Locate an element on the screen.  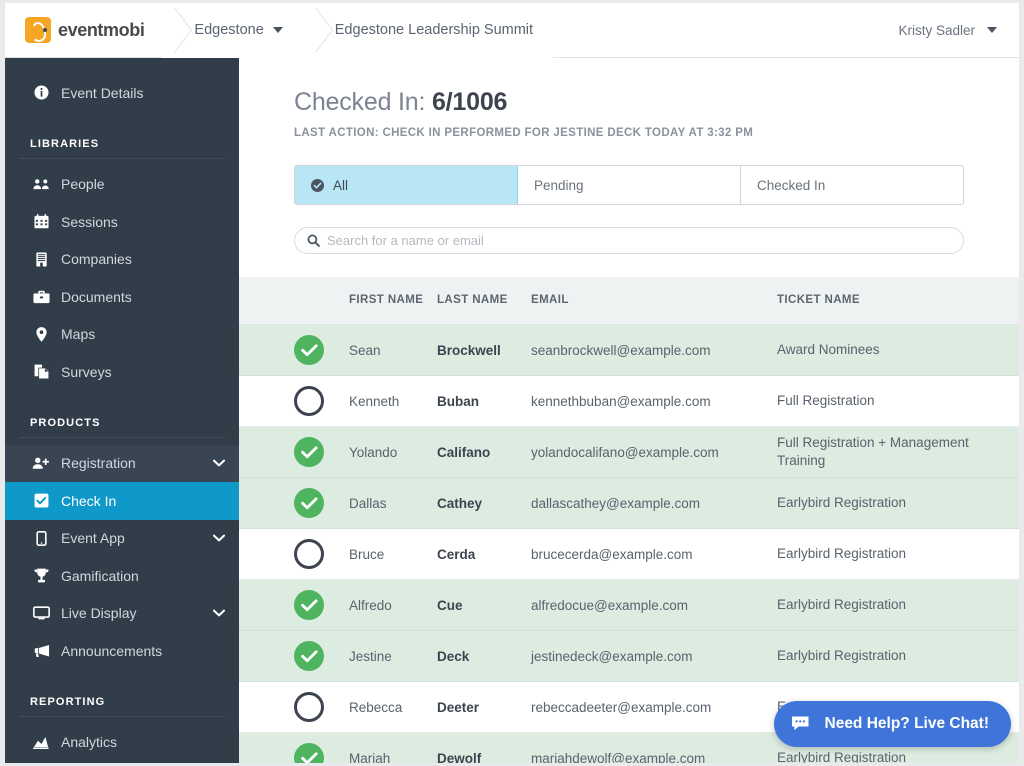
cell-last-name: Cue is located at coordinates (450, 605).